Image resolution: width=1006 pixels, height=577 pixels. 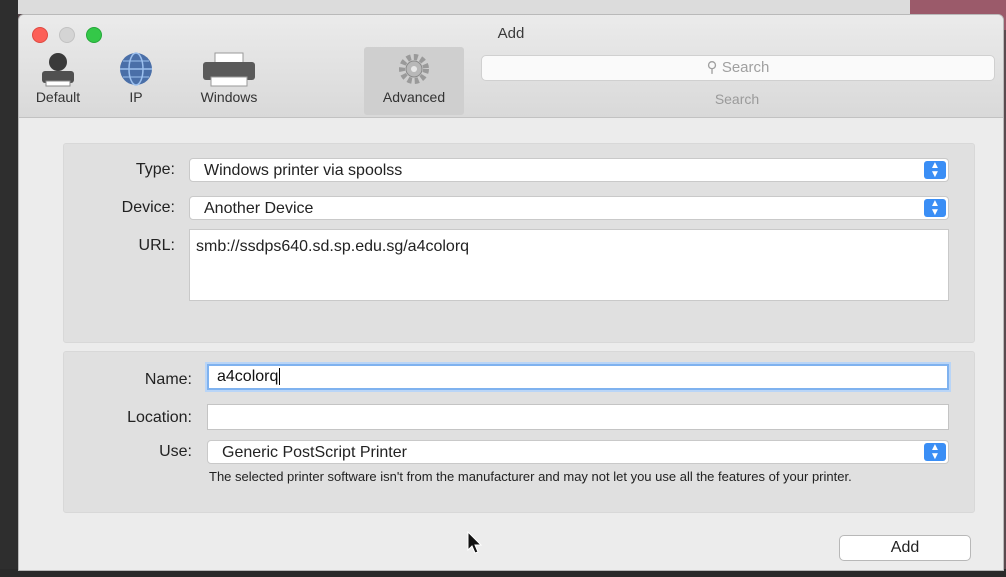 I want to click on toolbar-ip-button: IP, so click(x=136, y=81).